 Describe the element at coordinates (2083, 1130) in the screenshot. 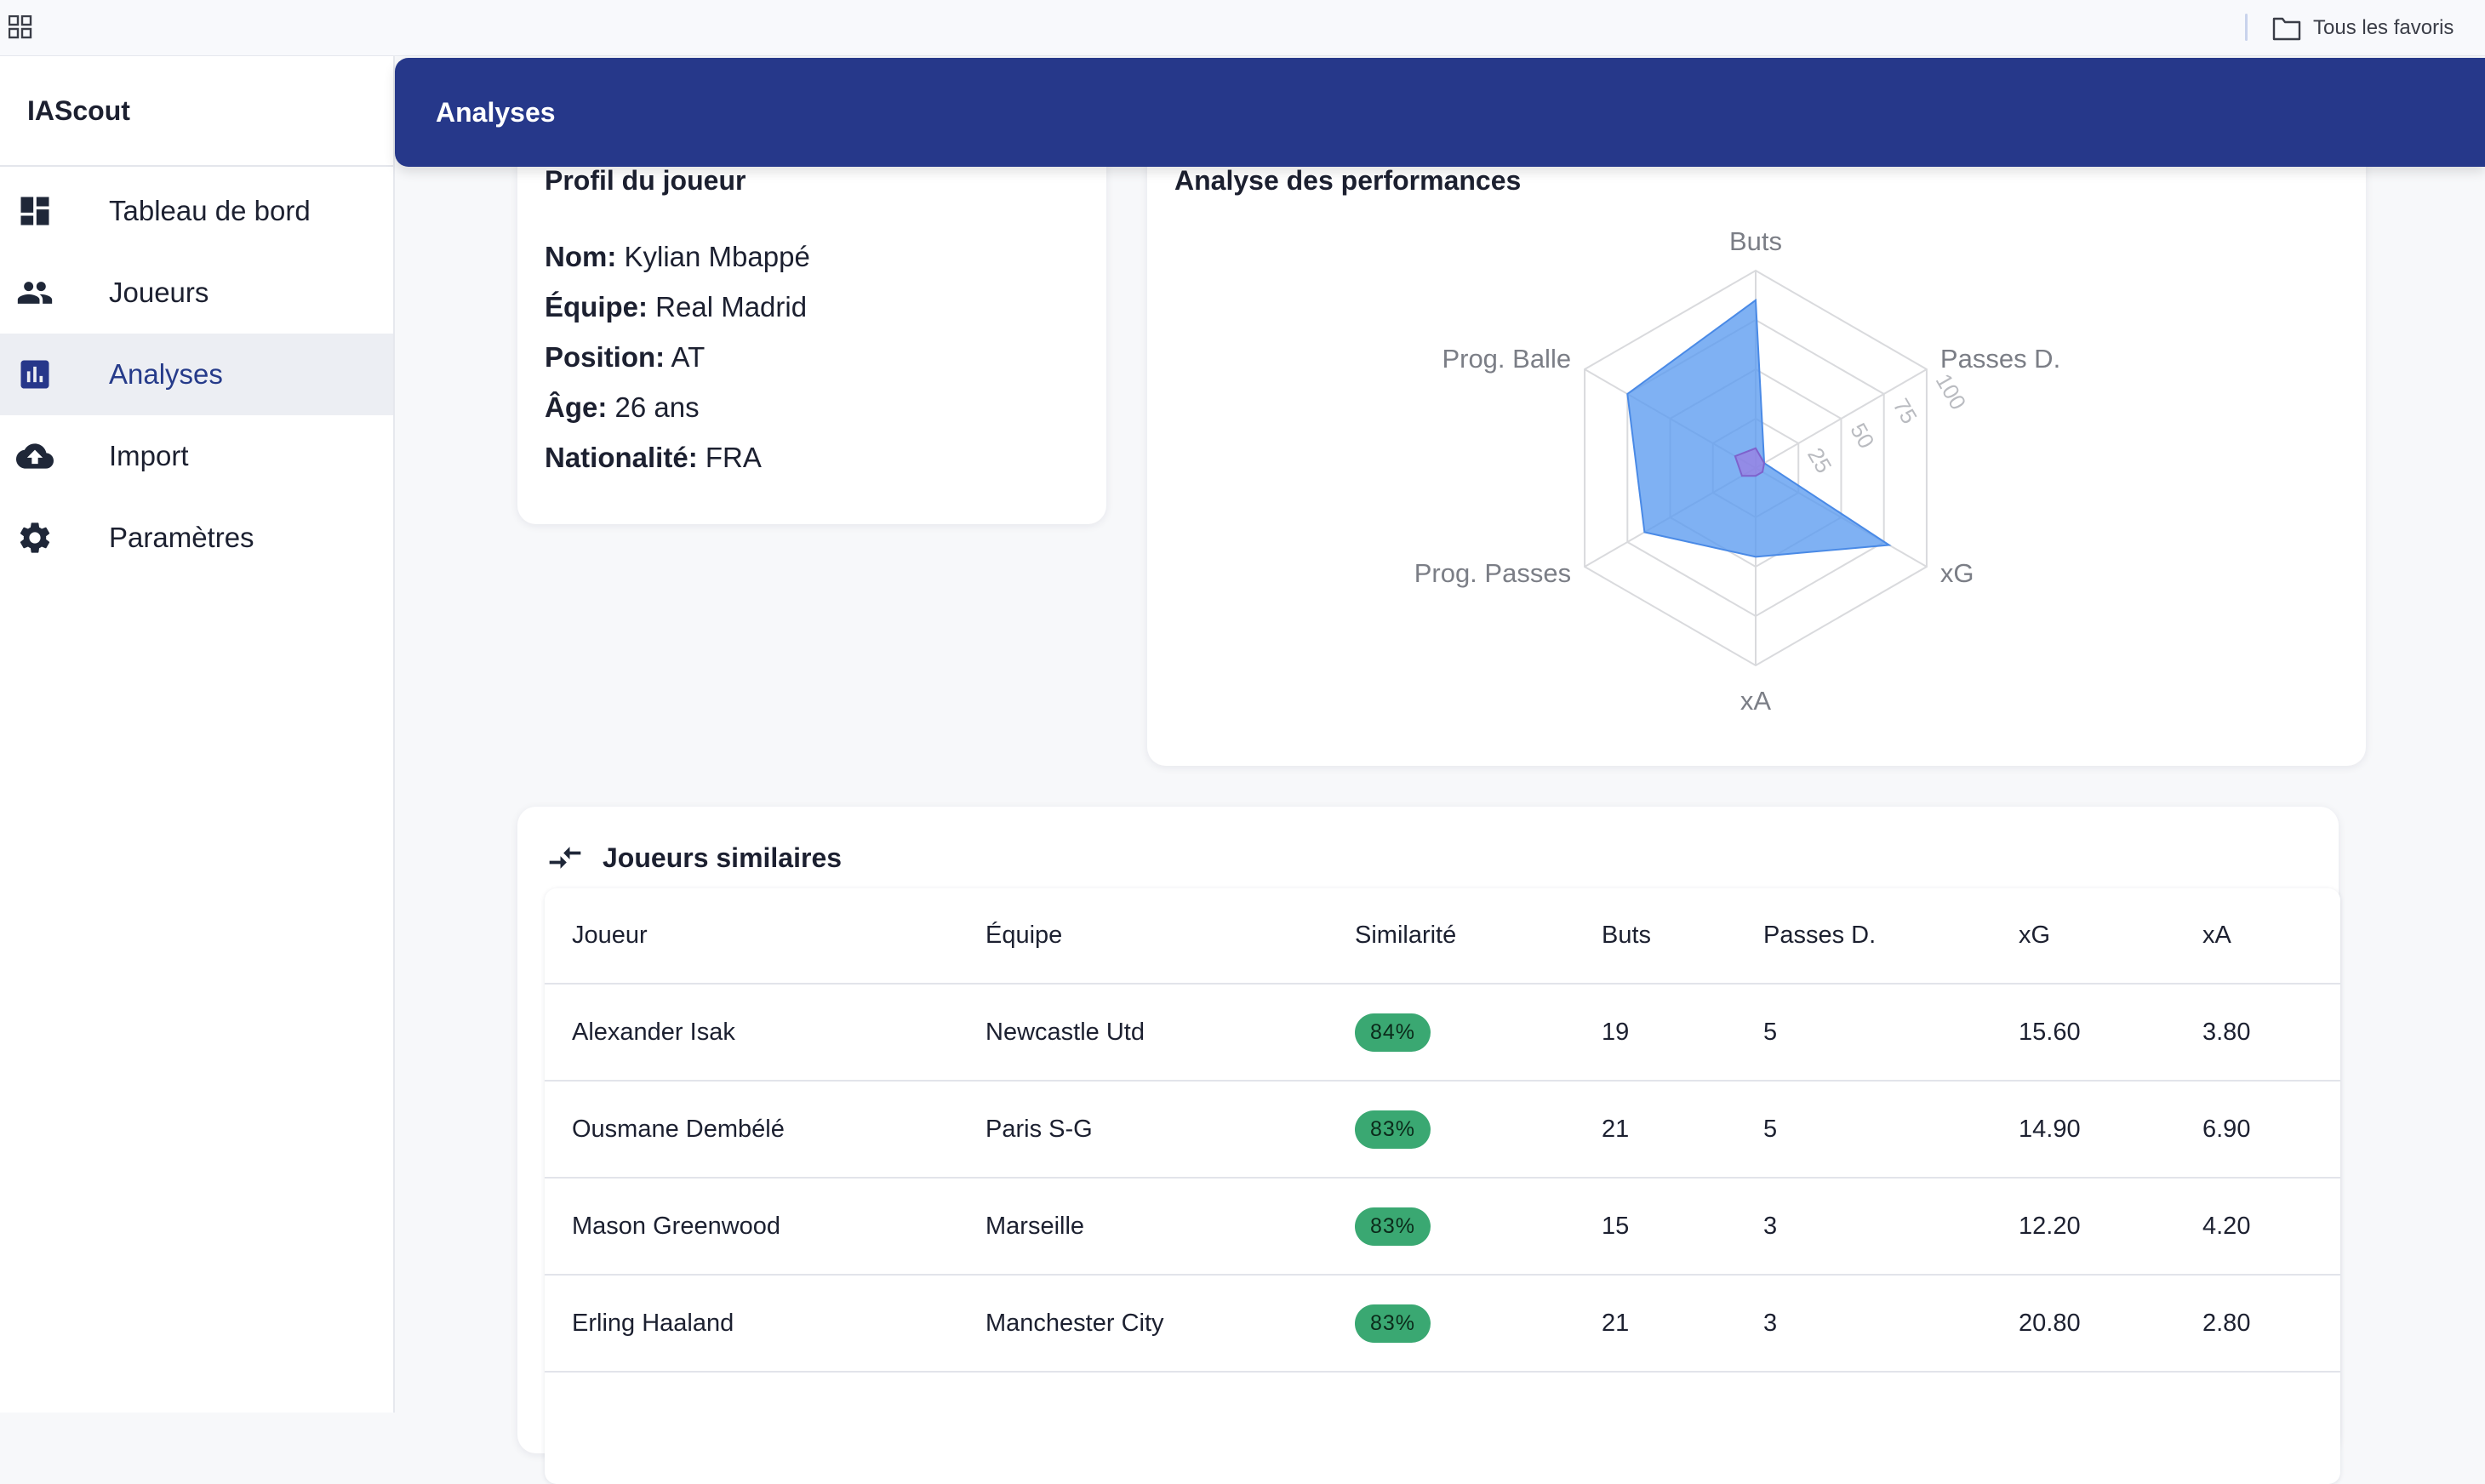

I see `cell-xg: 14.90` at that location.